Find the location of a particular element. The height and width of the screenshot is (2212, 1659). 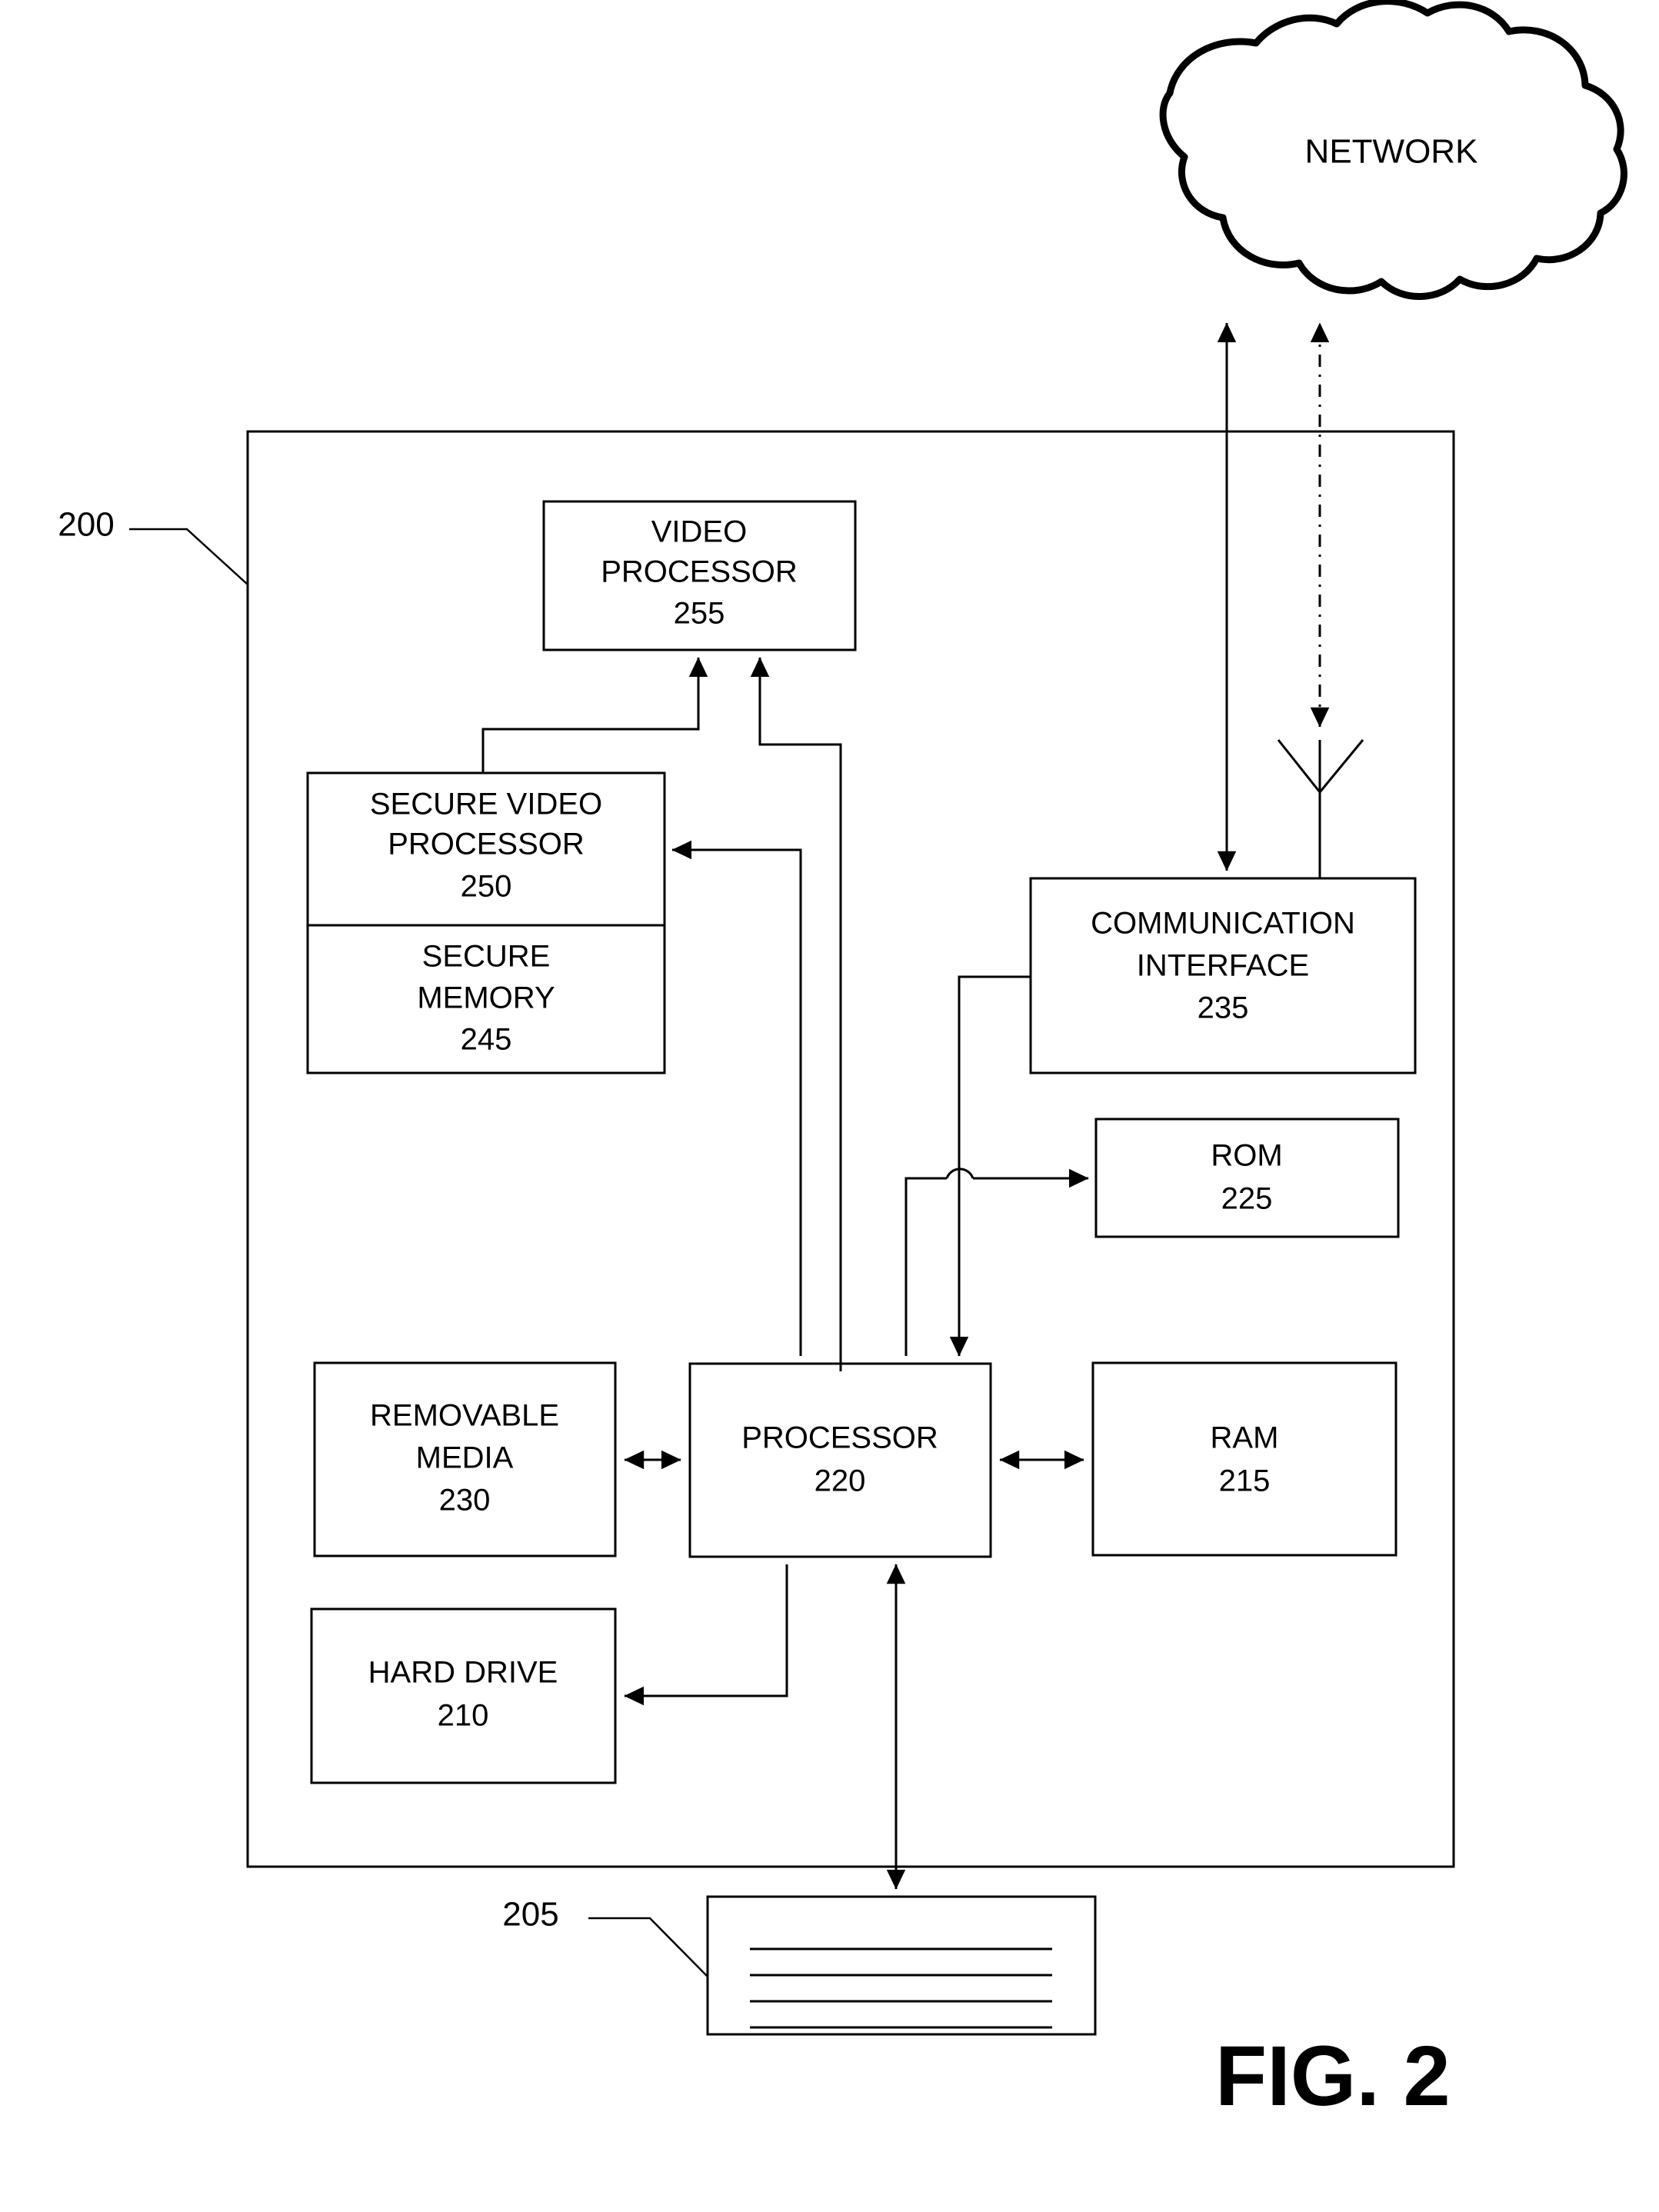

conn-processor-to-secure-video-processor is located at coordinates (736, 1098).